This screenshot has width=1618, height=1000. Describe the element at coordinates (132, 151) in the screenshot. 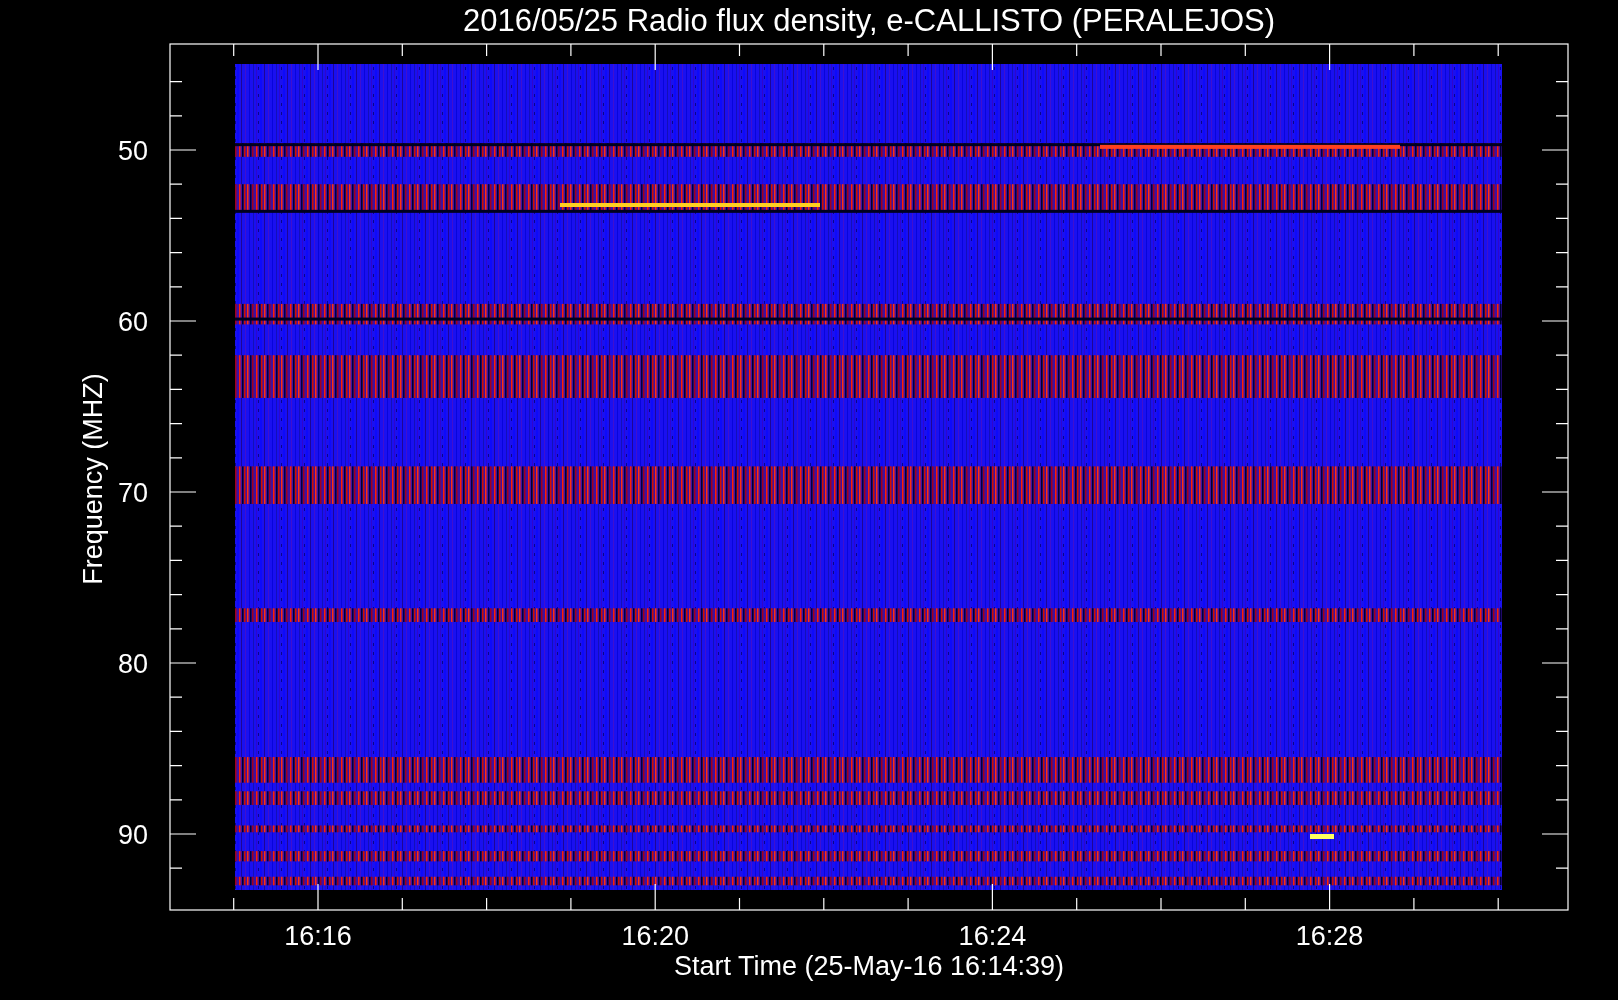

I see `y-tick-label: 50` at that location.